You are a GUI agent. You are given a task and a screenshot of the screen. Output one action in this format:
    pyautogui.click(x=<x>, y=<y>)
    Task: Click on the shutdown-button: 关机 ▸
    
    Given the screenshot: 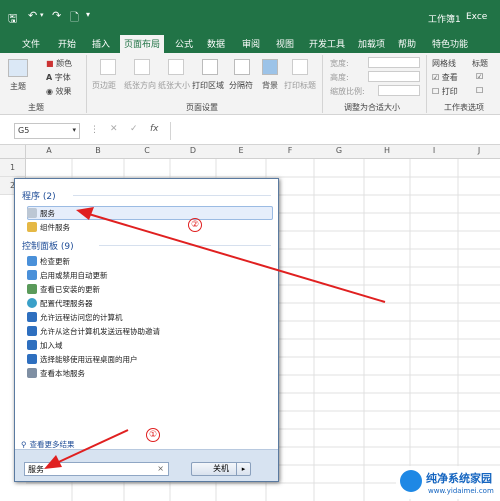 What is the action you would take?
    pyautogui.click(x=221, y=469)
    